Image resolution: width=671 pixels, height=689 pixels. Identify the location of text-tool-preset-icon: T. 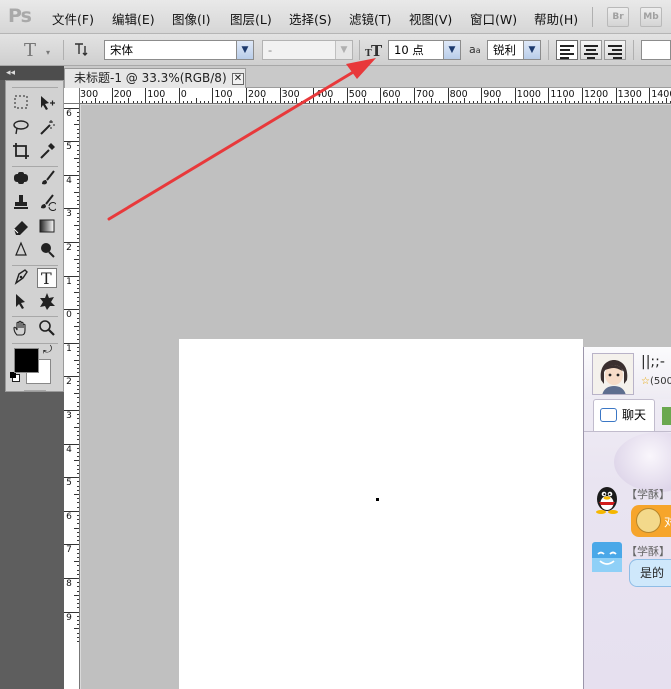
(30, 50).